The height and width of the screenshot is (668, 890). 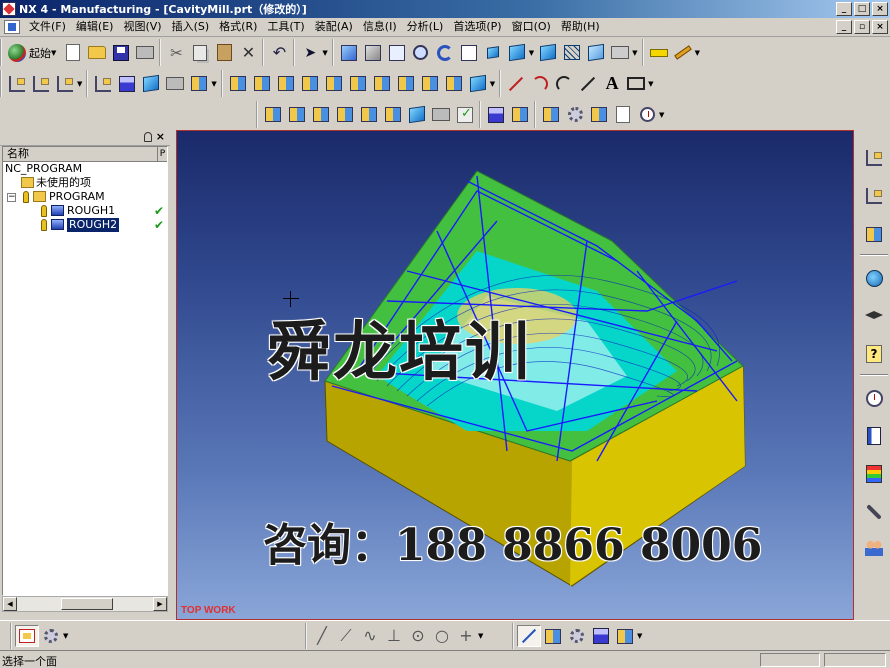 What do you see at coordinates (151, 84) in the screenshot?
I see `create-geometry-button` at bounding box center [151, 84].